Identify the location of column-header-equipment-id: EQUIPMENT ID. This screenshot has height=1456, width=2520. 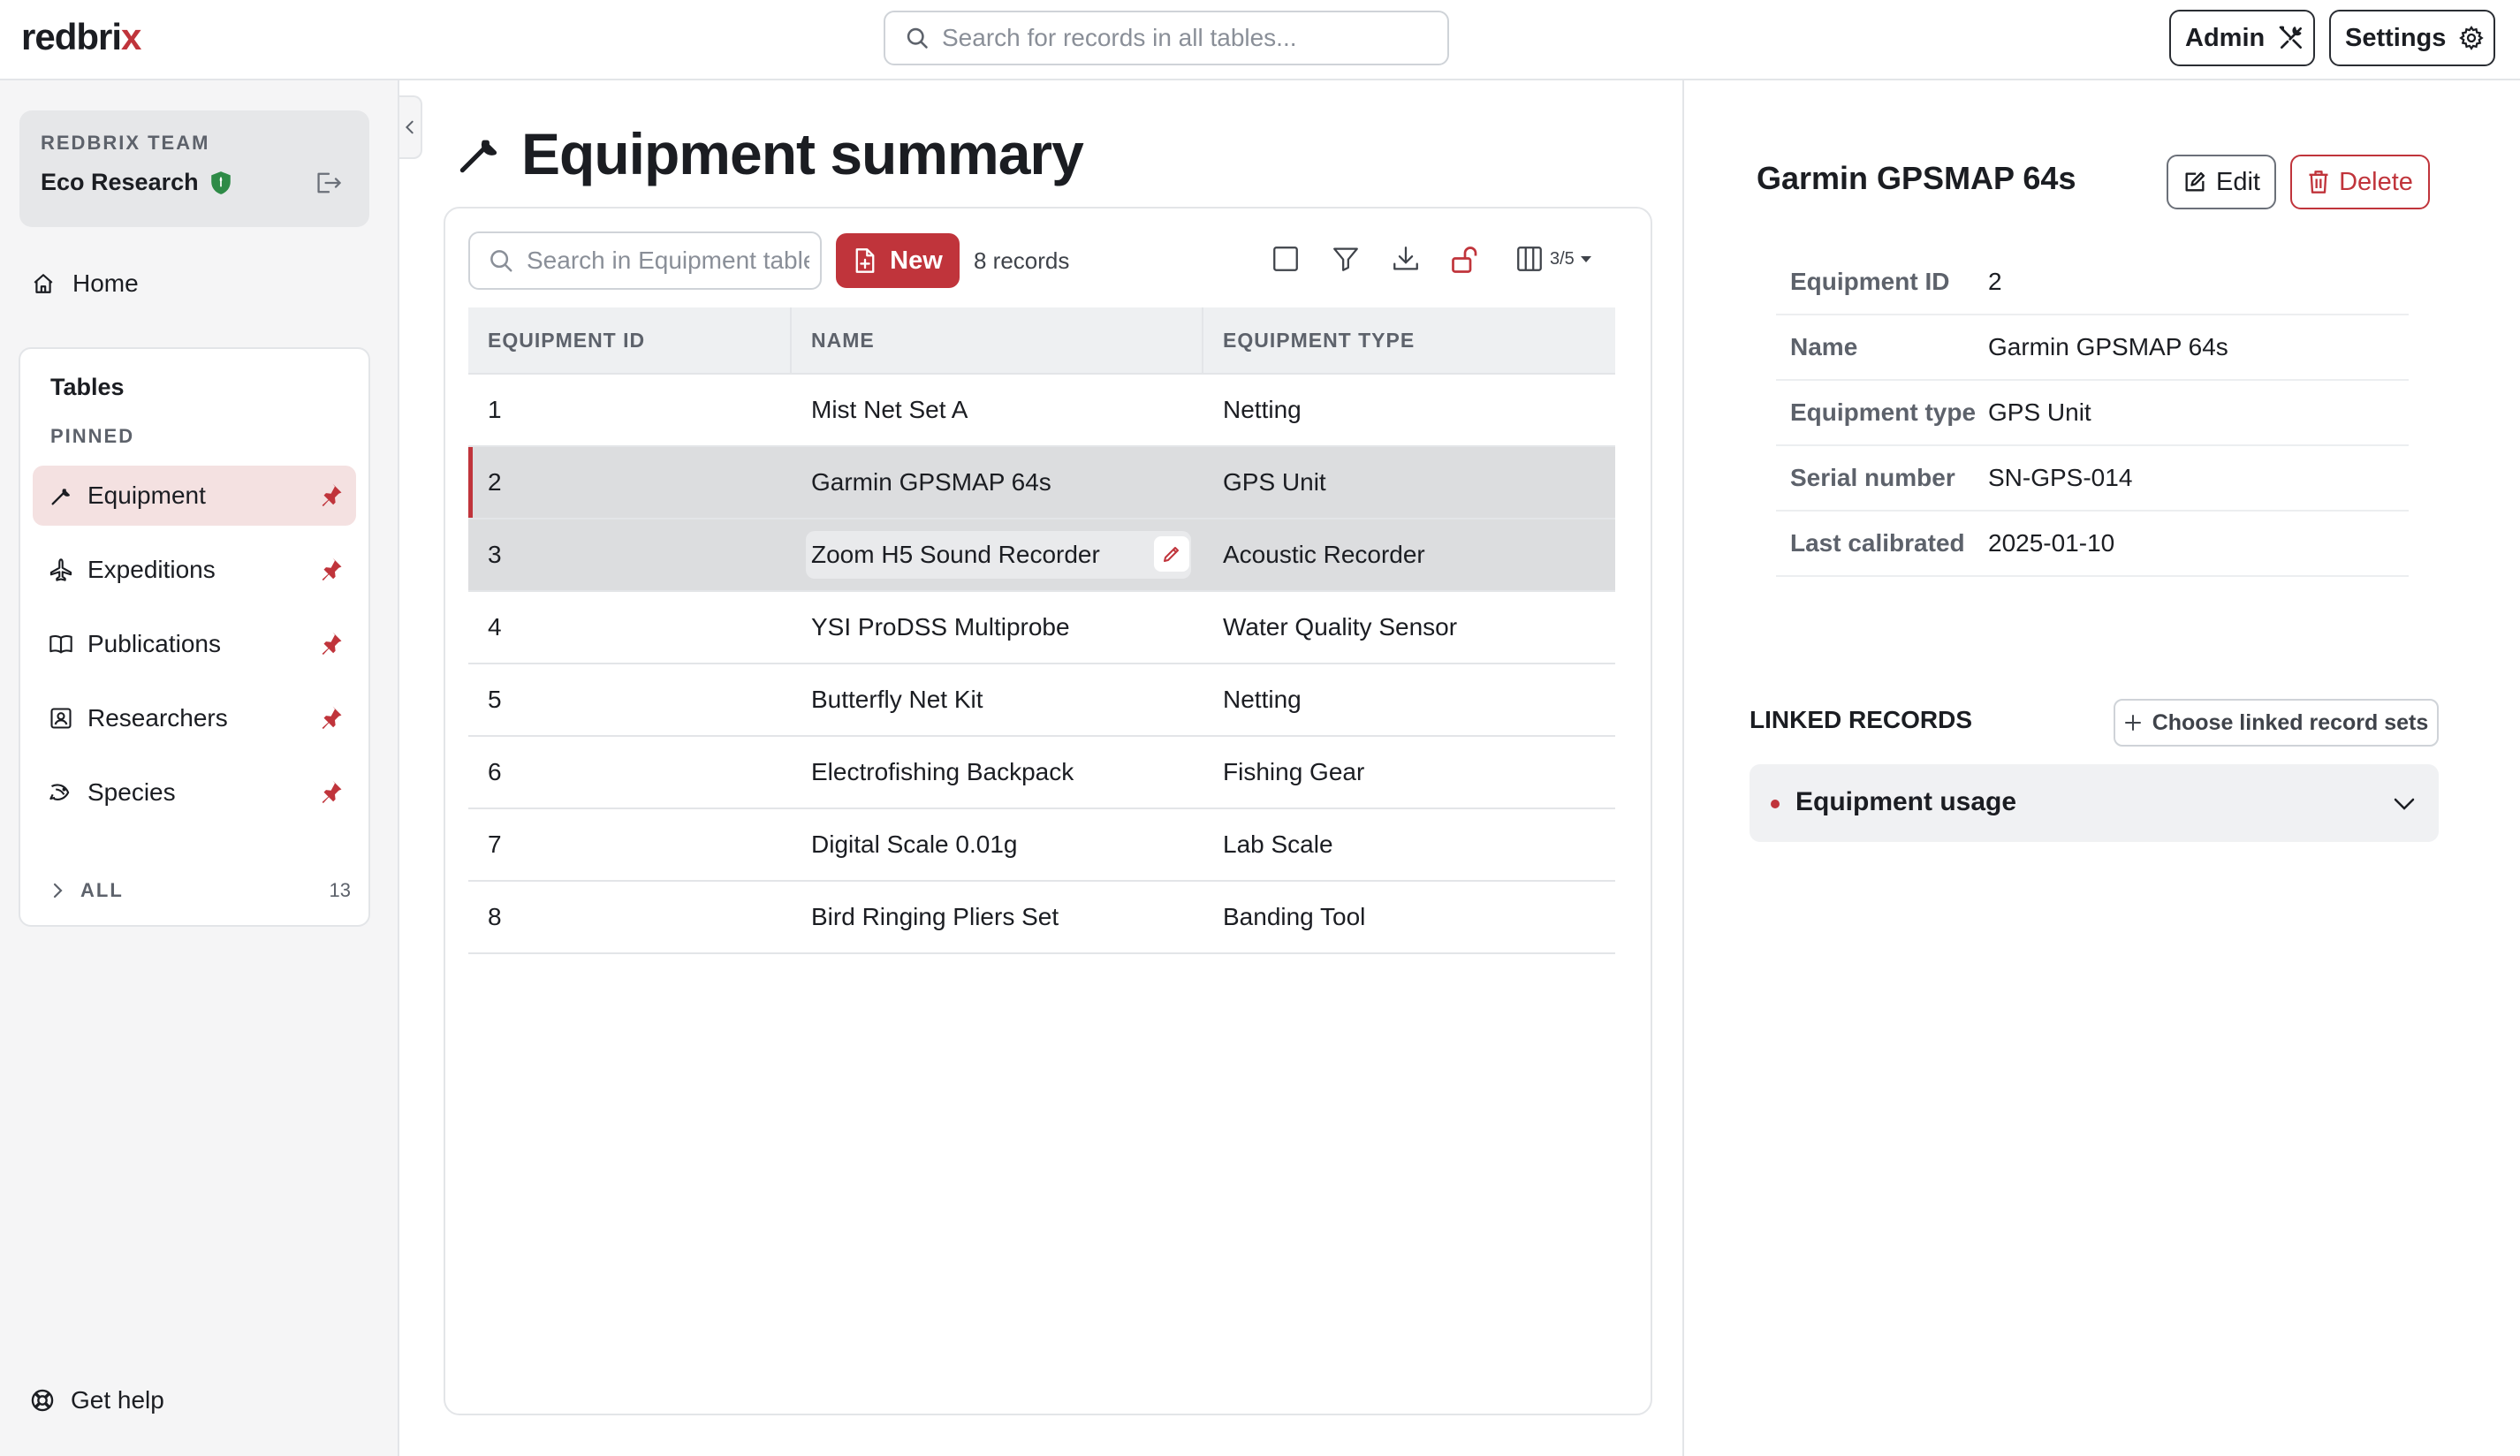
(630, 340).